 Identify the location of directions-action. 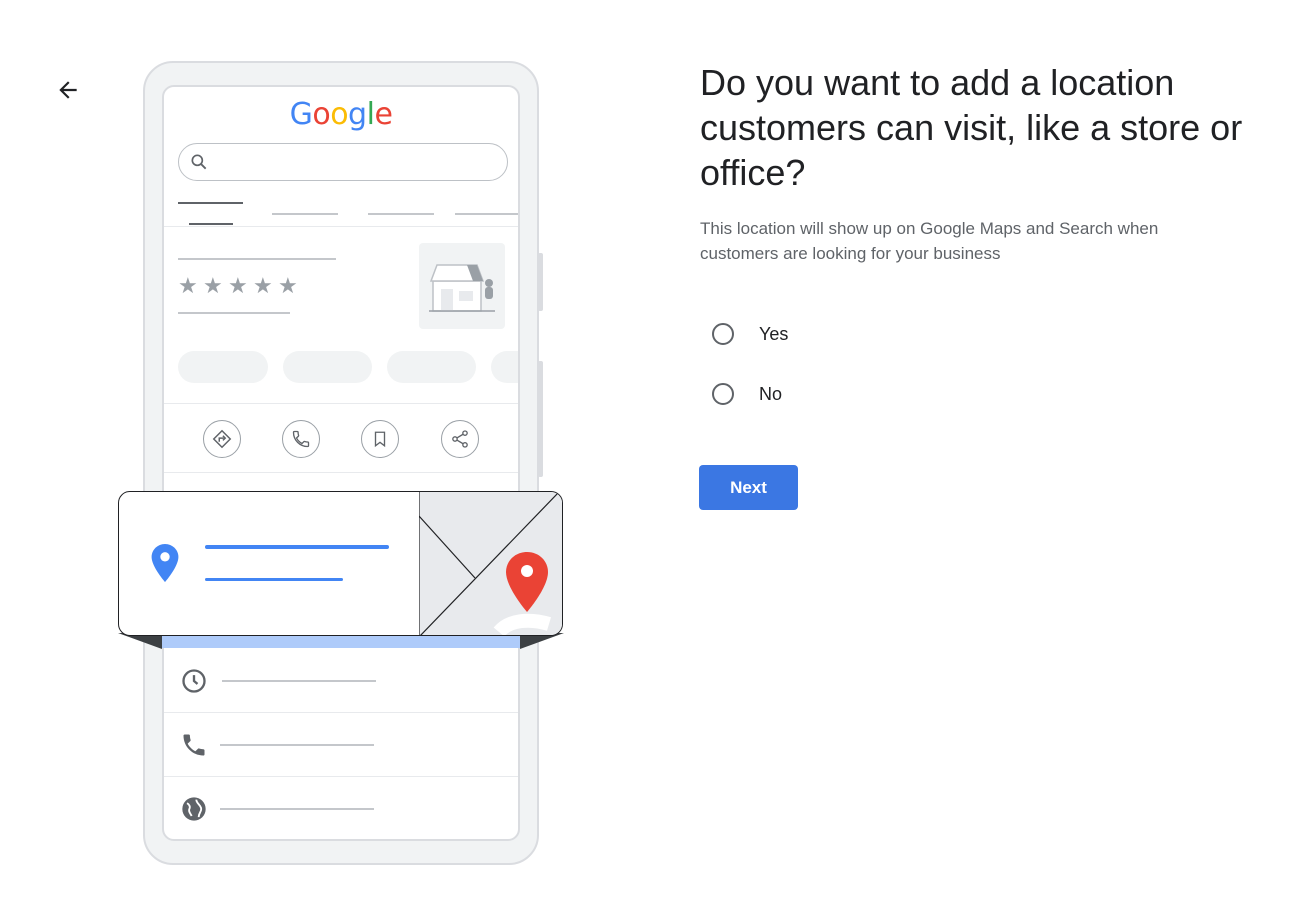
(222, 439).